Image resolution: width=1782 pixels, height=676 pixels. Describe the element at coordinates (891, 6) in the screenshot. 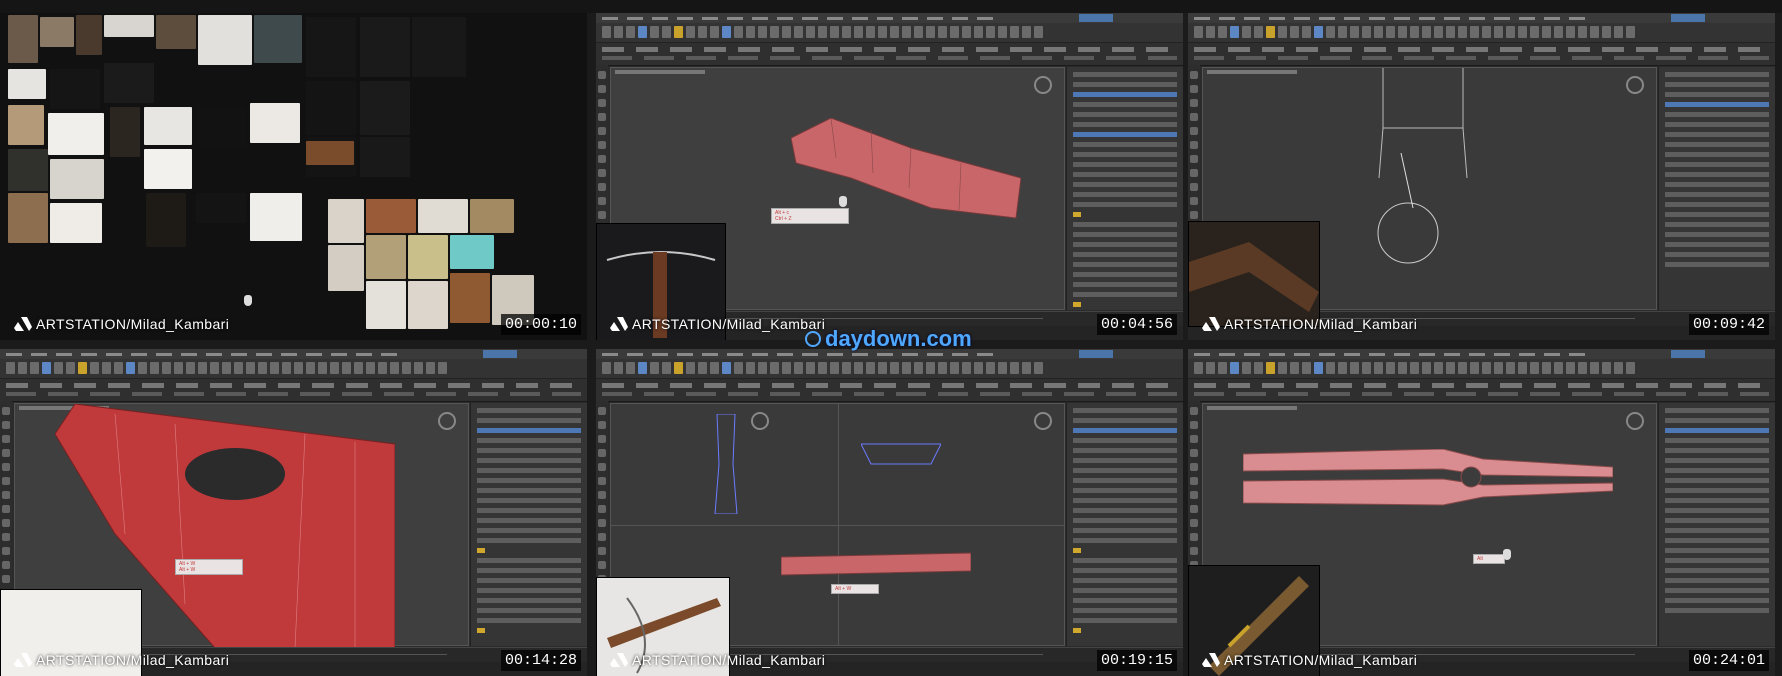

I see `top-strip` at that location.